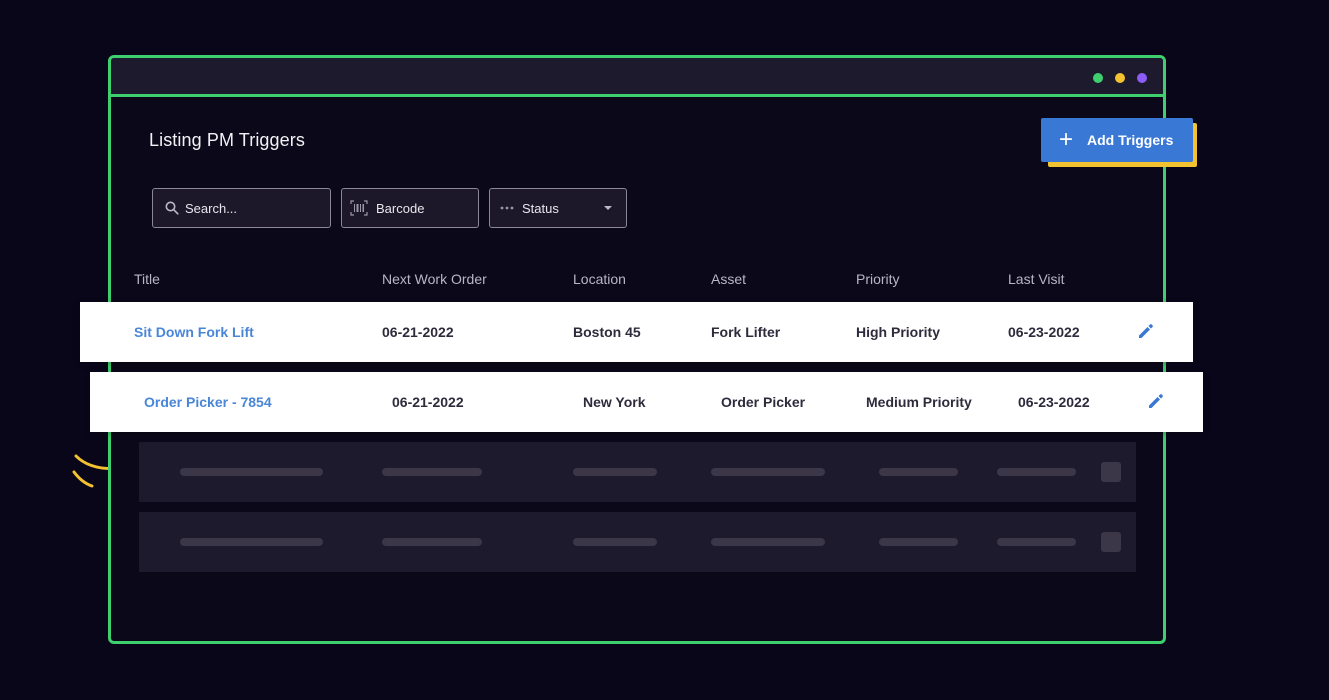  Describe the element at coordinates (1130, 140) in the screenshot. I see `add-triggers-label: Add Triggers` at that location.